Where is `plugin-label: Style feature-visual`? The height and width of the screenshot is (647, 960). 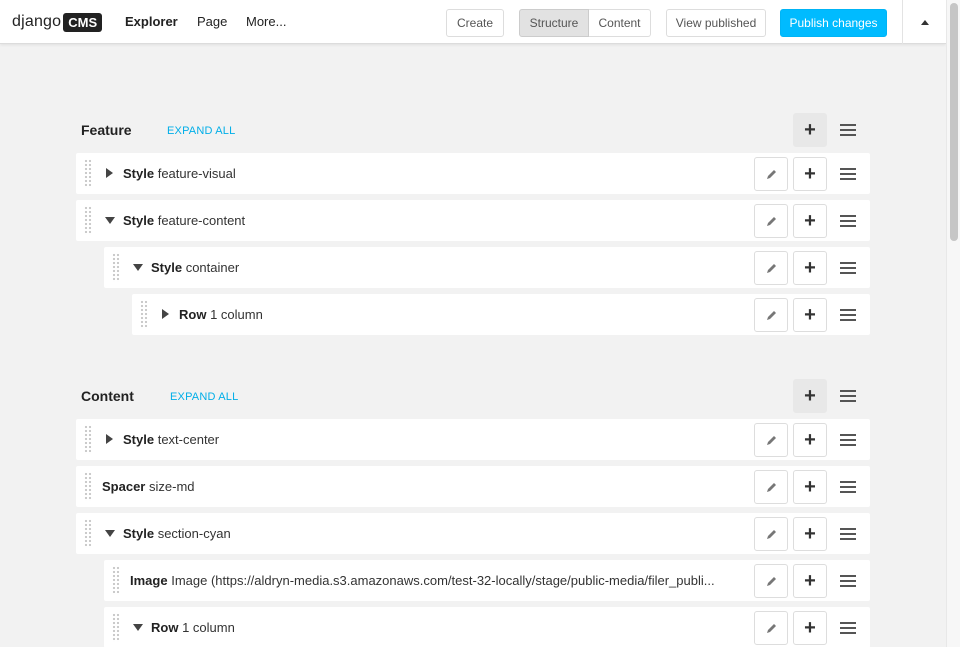
plugin-label: Style feature-visual is located at coordinates (179, 173).